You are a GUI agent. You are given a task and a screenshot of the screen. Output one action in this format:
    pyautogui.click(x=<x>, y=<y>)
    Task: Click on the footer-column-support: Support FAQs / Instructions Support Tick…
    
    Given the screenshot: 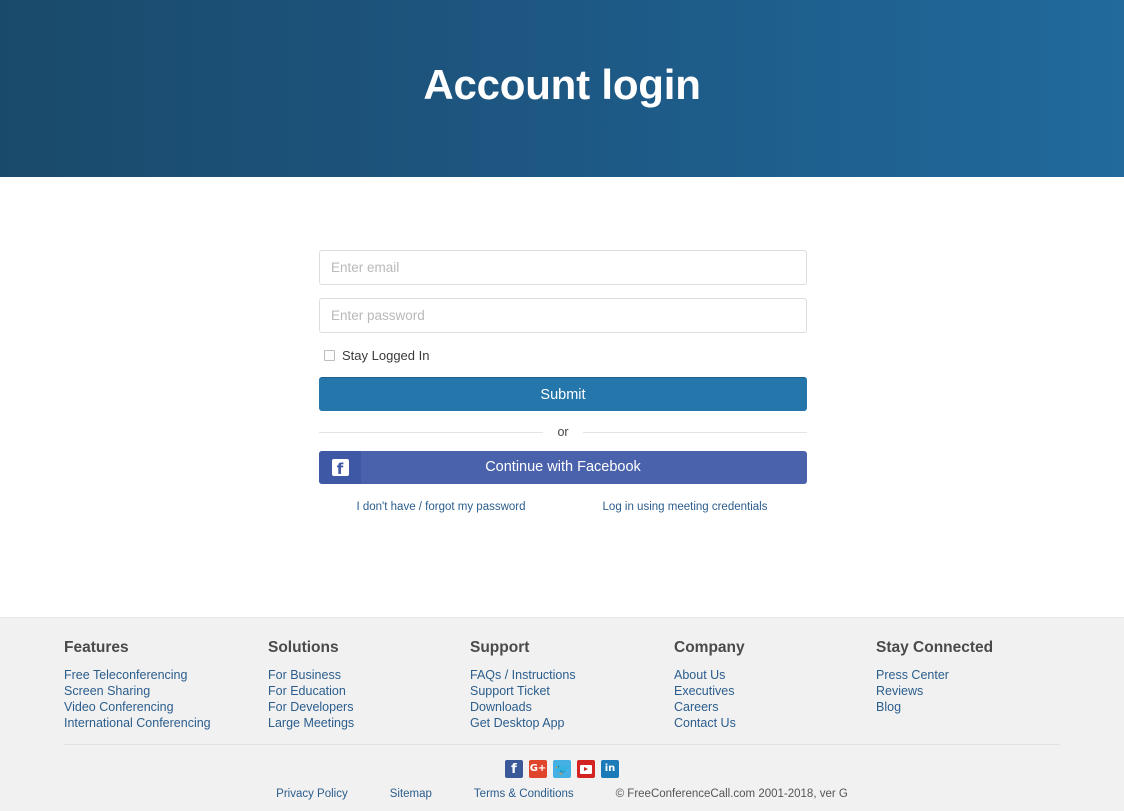 What is the action you would take?
    pyautogui.click(x=572, y=686)
    